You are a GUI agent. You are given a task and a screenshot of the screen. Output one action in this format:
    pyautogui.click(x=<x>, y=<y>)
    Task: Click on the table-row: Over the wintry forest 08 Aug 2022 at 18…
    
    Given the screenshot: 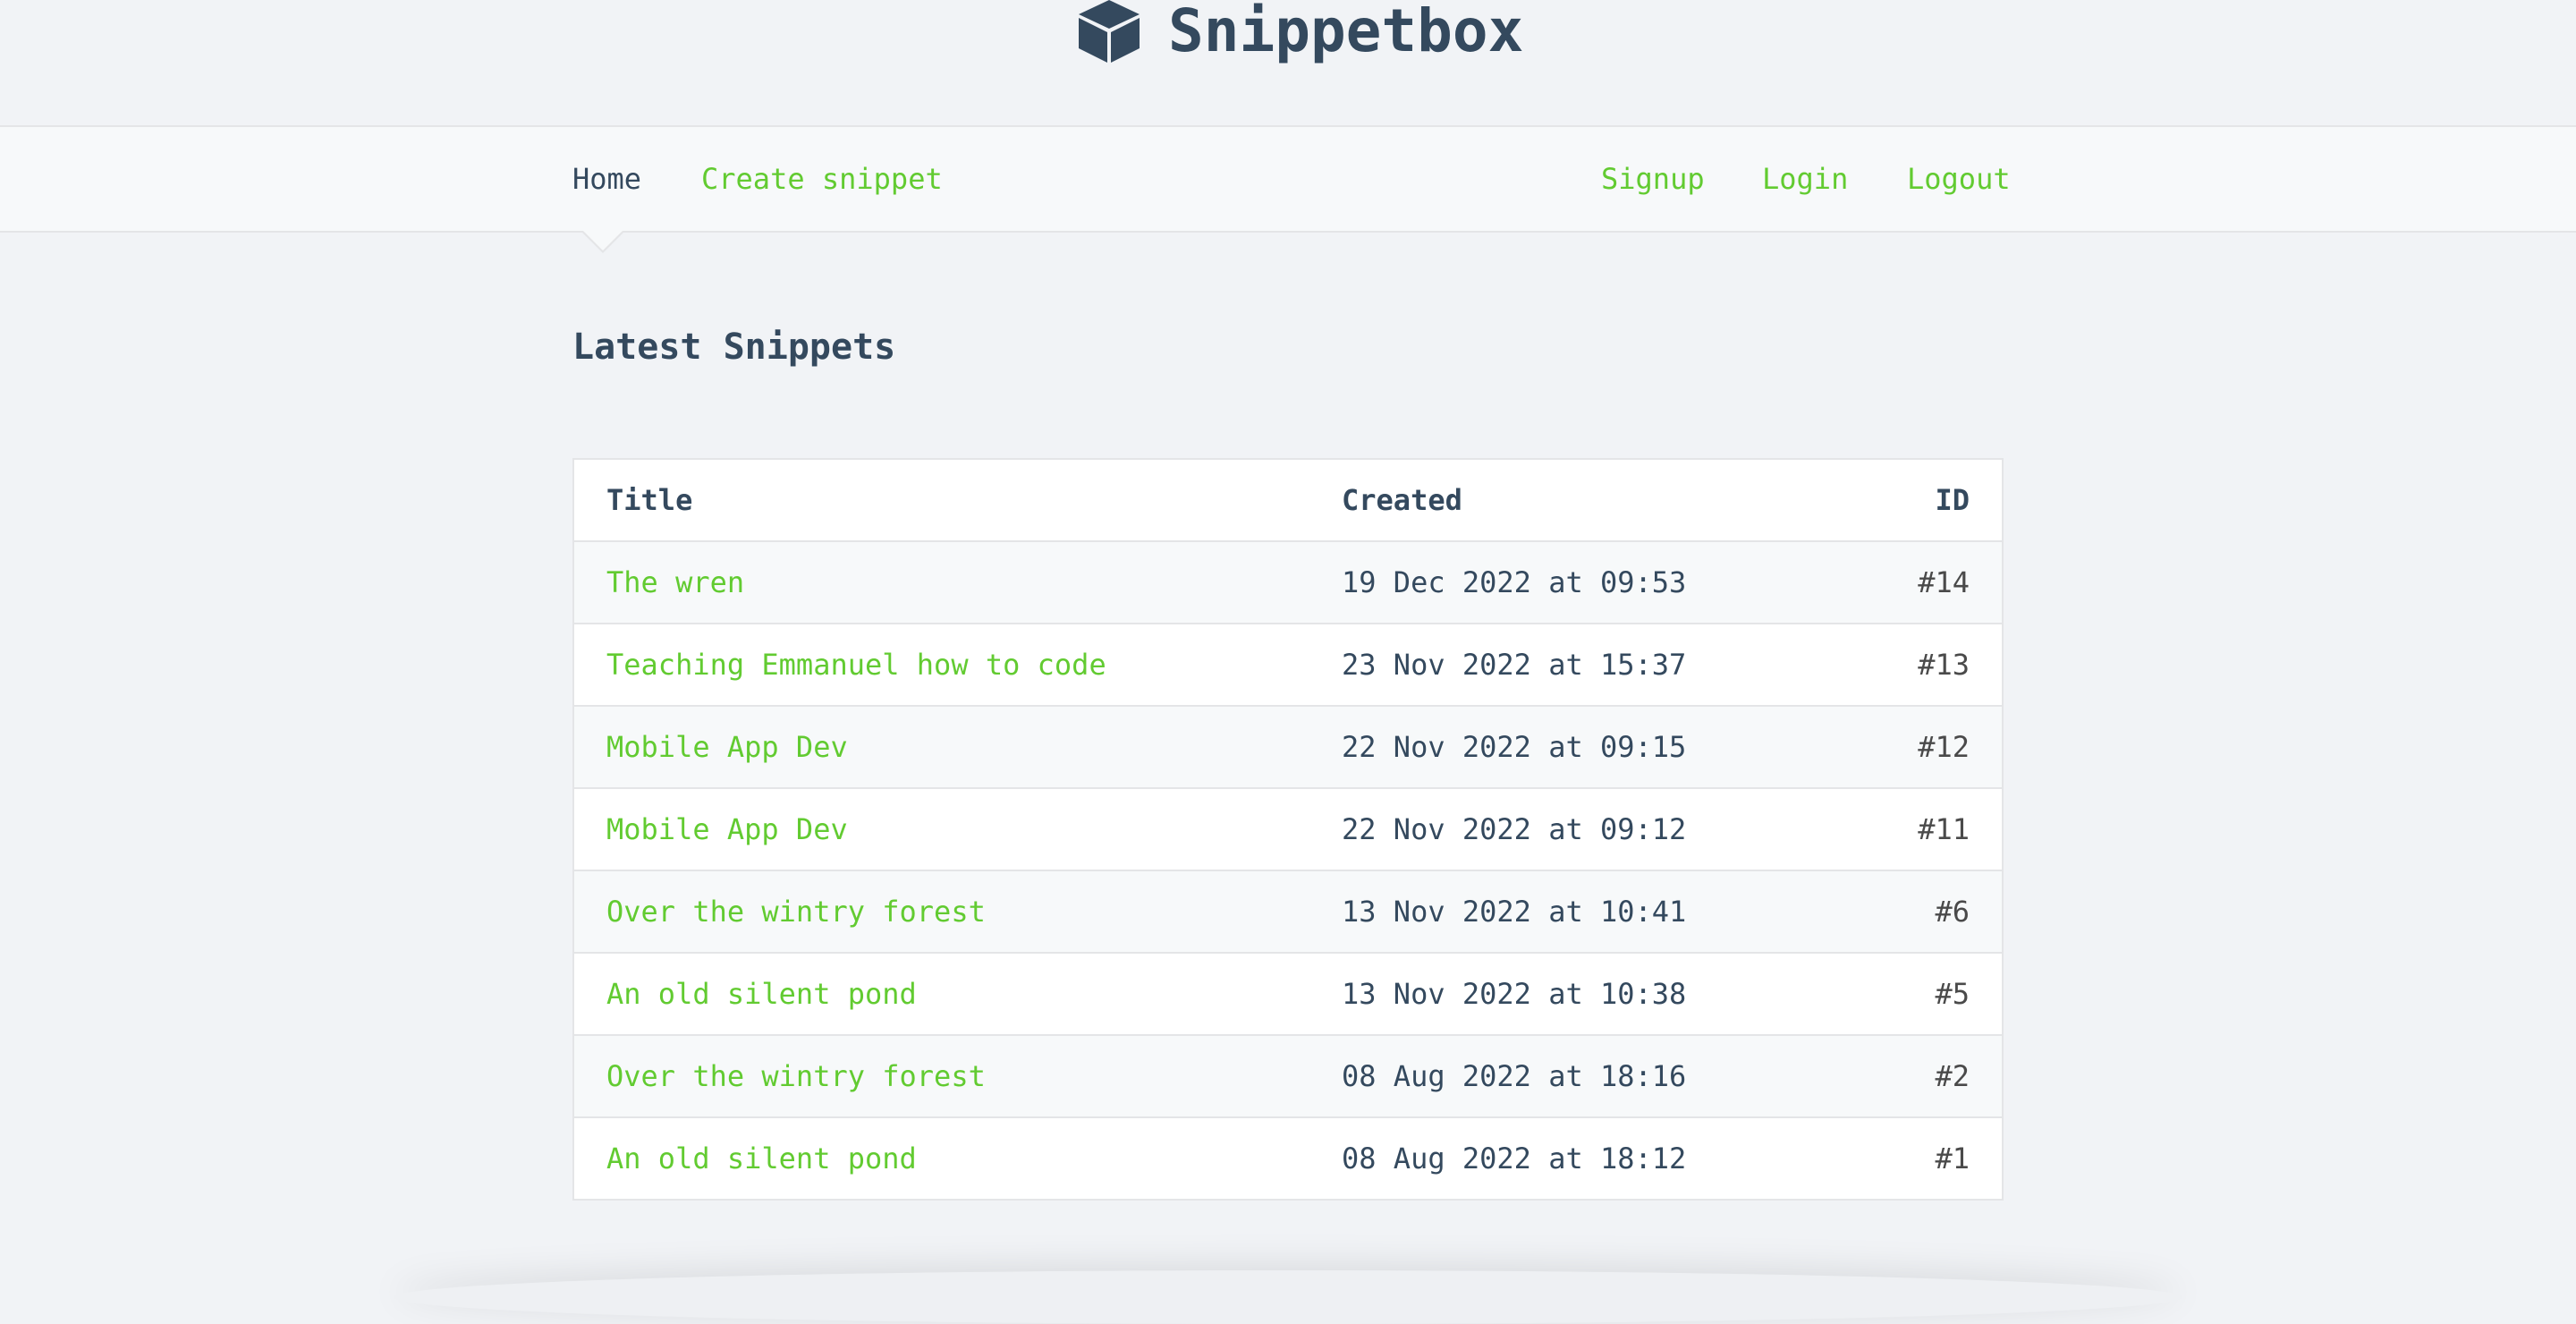 What is the action you would take?
    pyautogui.click(x=1288, y=1076)
    